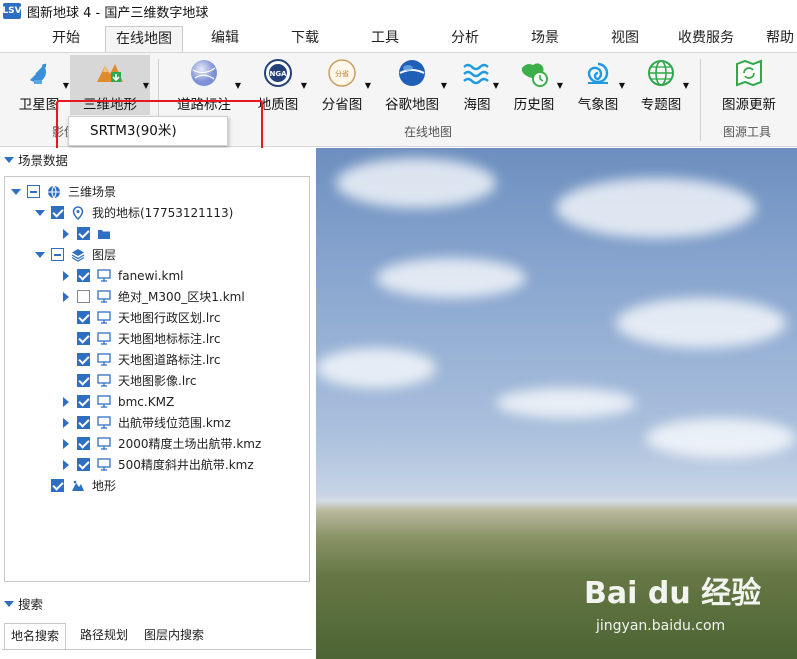  What do you see at coordinates (116, 401) in the screenshot?
I see `tree-item: bmc.KMZ` at bounding box center [116, 401].